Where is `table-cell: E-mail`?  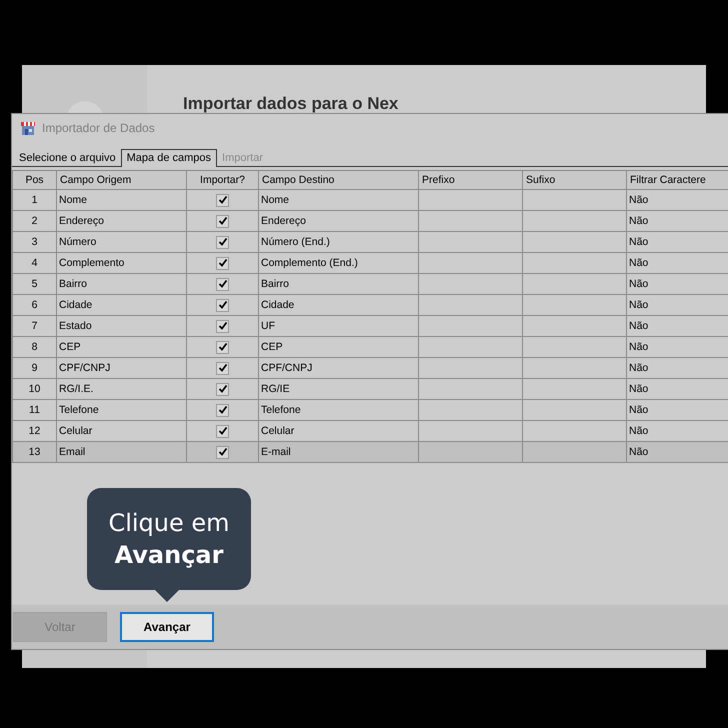 table-cell: E-mail is located at coordinates (338, 452).